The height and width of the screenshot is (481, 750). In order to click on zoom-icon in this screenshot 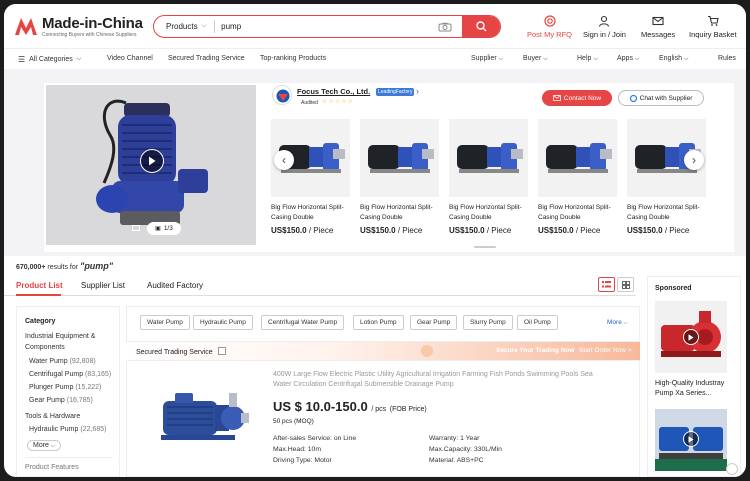, I will do `click(732, 469)`.